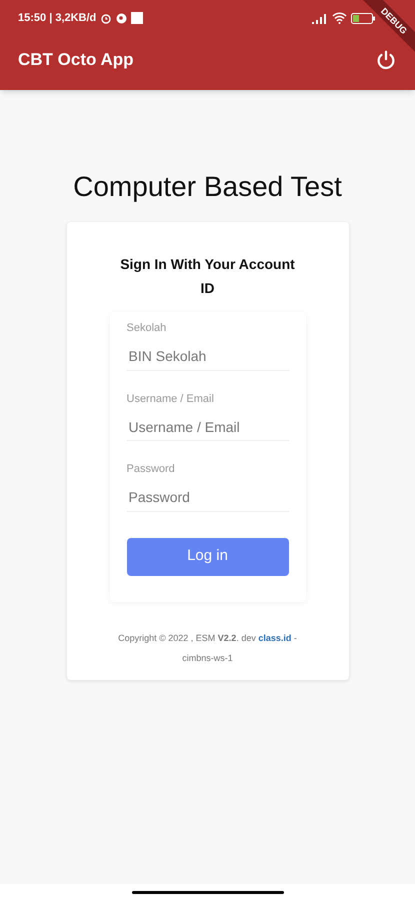 This screenshot has height=900, width=415. I want to click on dev-link: class.id, so click(275, 637).